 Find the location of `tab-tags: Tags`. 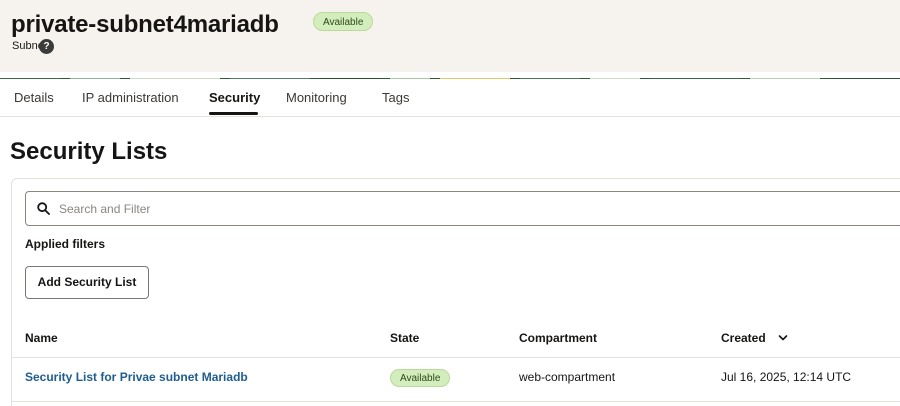

tab-tags: Tags is located at coordinates (395, 97).